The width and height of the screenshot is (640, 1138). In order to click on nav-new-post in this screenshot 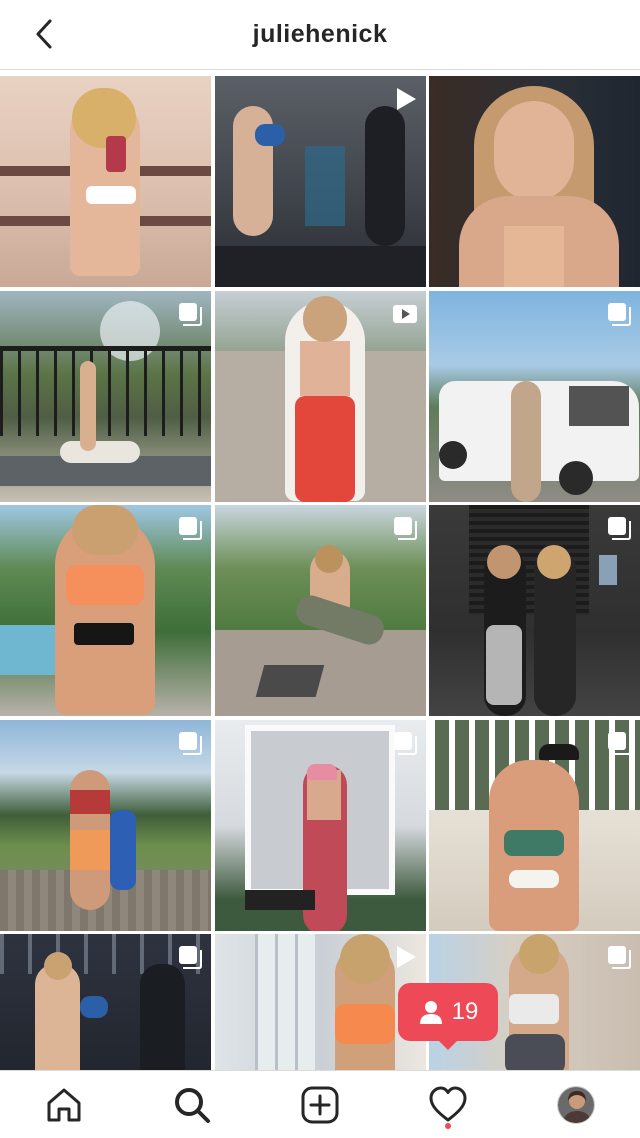, I will do `click(320, 1105)`.